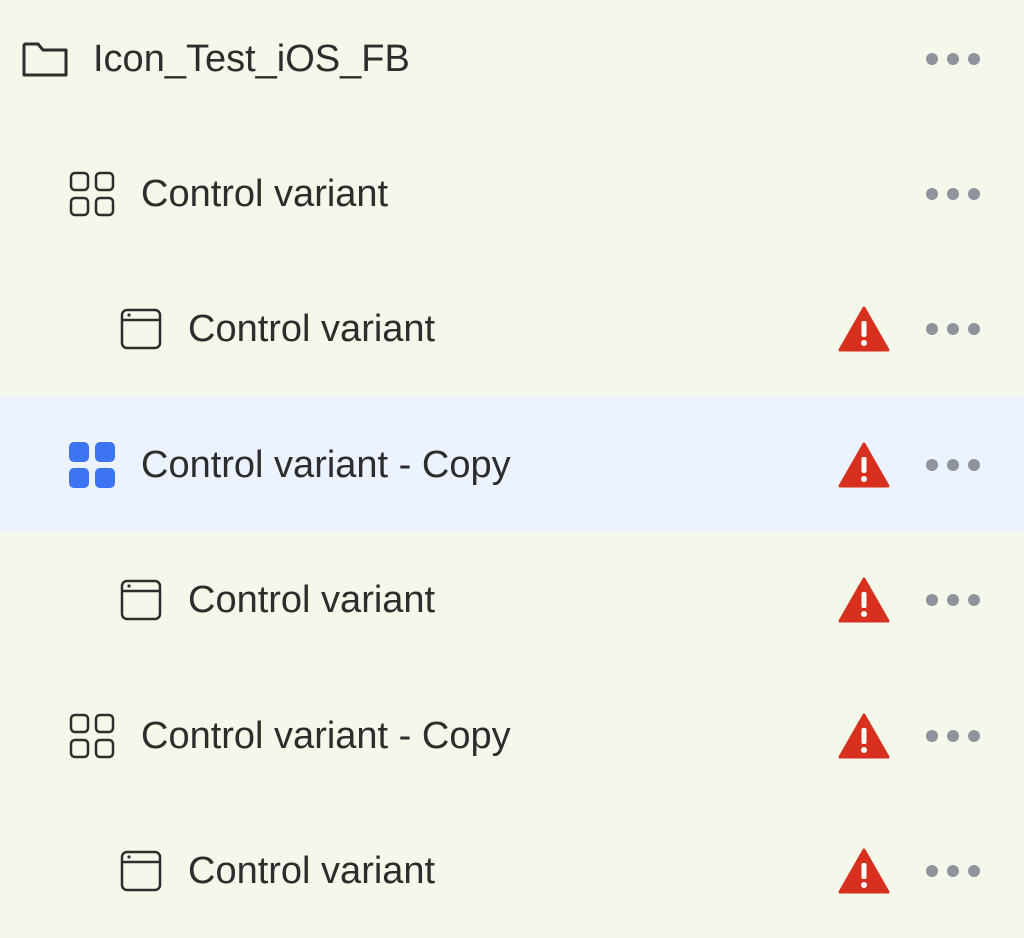  Describe the element at coordinates (251, 58) in the screenshot. I see `tree-row-label: Icon_Test_iOS_FB` at that location.